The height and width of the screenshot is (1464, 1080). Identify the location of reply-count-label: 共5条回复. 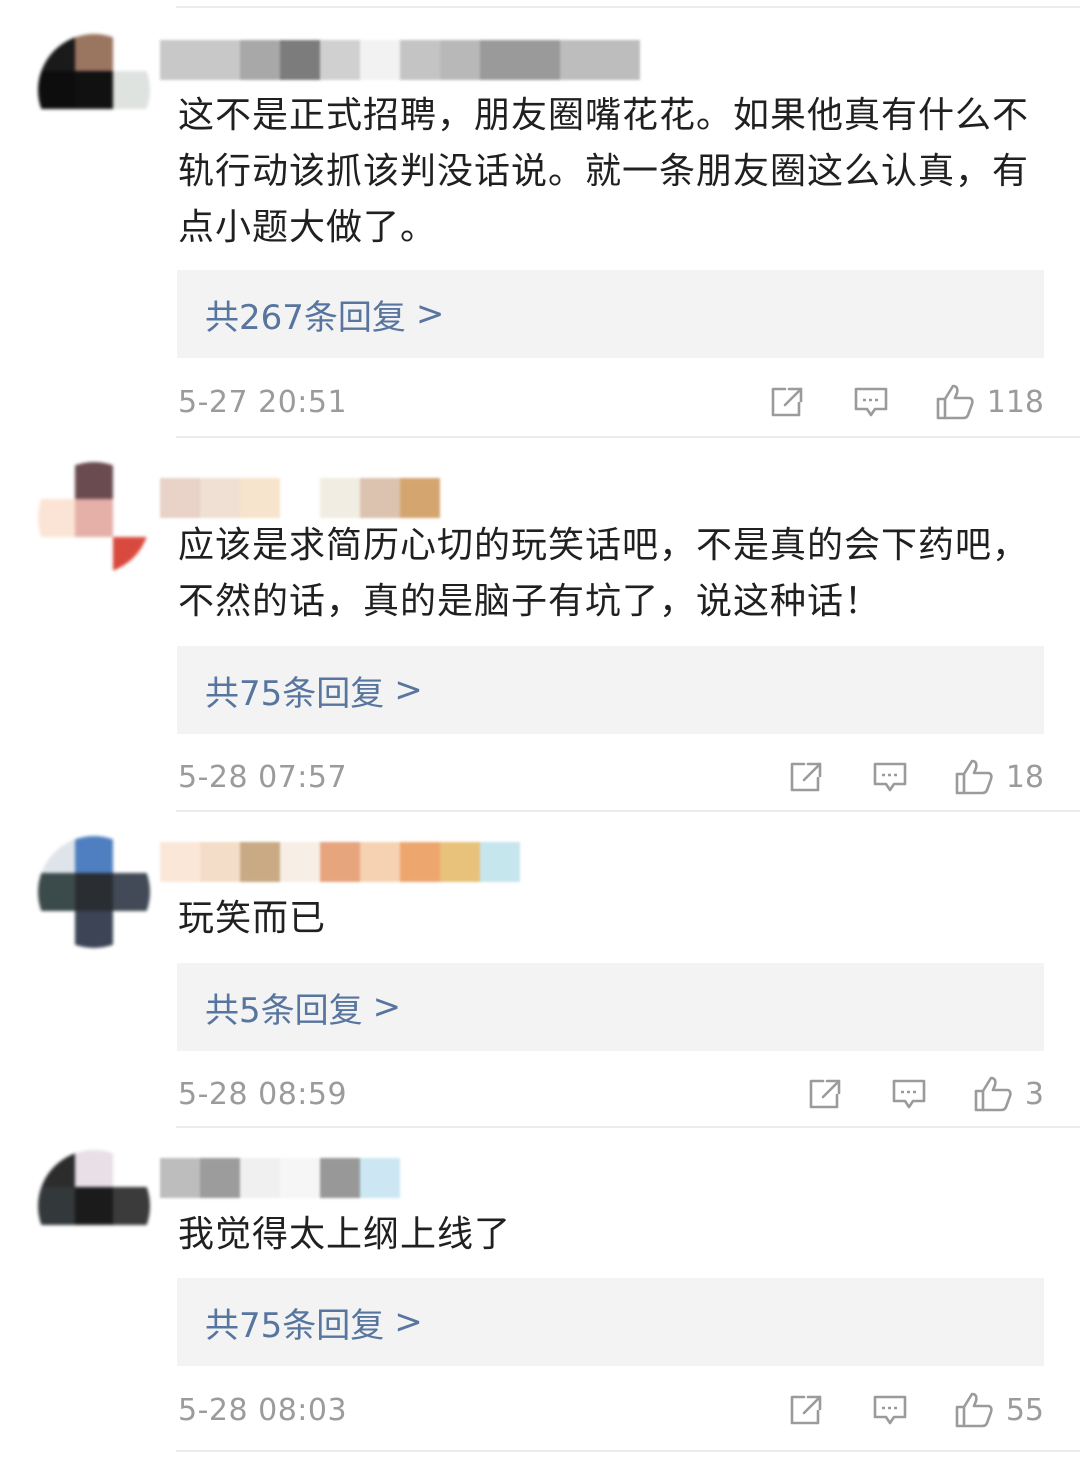
(284, 1010).